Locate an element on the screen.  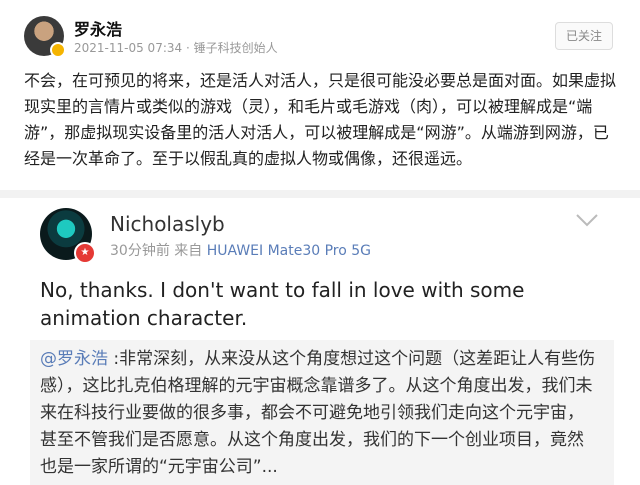
author-avatar is located at coordinates (45, 37).